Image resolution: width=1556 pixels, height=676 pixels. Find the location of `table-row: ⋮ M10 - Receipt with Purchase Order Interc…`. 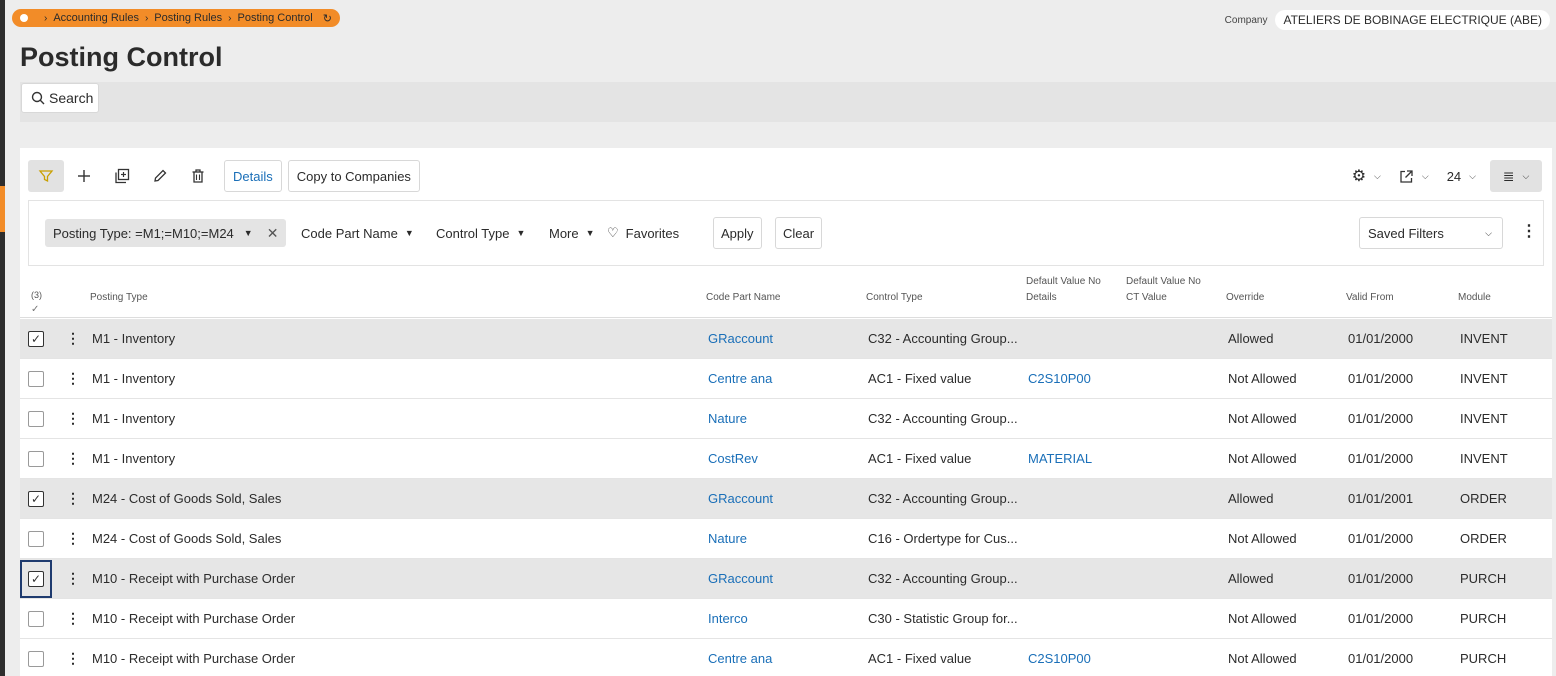

table-row: ⋮ M10 - Receipt with Purchase Order Interc… is located at coordinates (786, 619).